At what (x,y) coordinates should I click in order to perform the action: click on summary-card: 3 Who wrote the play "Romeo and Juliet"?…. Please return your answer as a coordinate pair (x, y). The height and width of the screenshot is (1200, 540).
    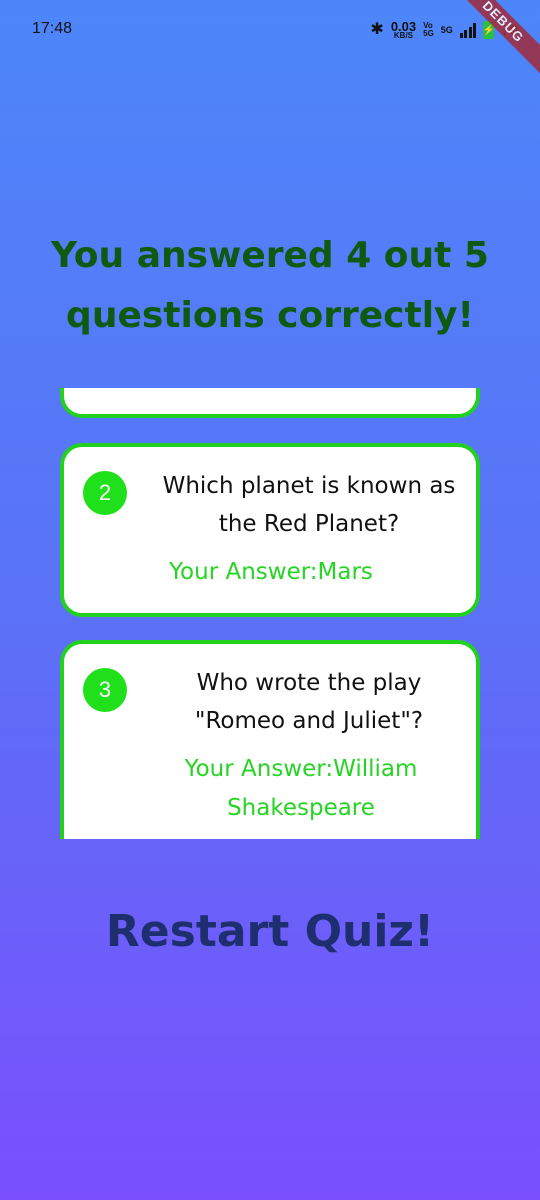
    Looking at the image, I should click on (270, 739).